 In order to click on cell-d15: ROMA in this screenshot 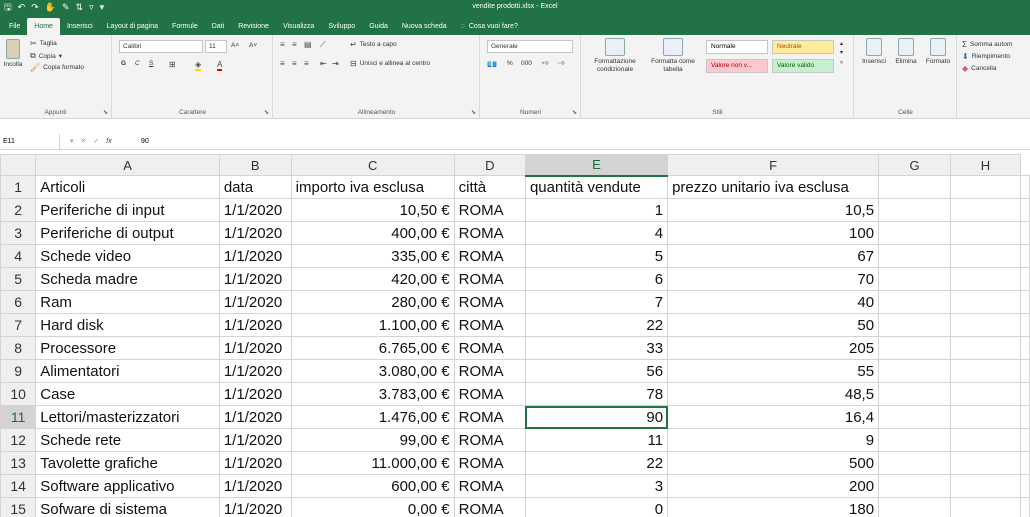, I will do `click(489, 507)`.